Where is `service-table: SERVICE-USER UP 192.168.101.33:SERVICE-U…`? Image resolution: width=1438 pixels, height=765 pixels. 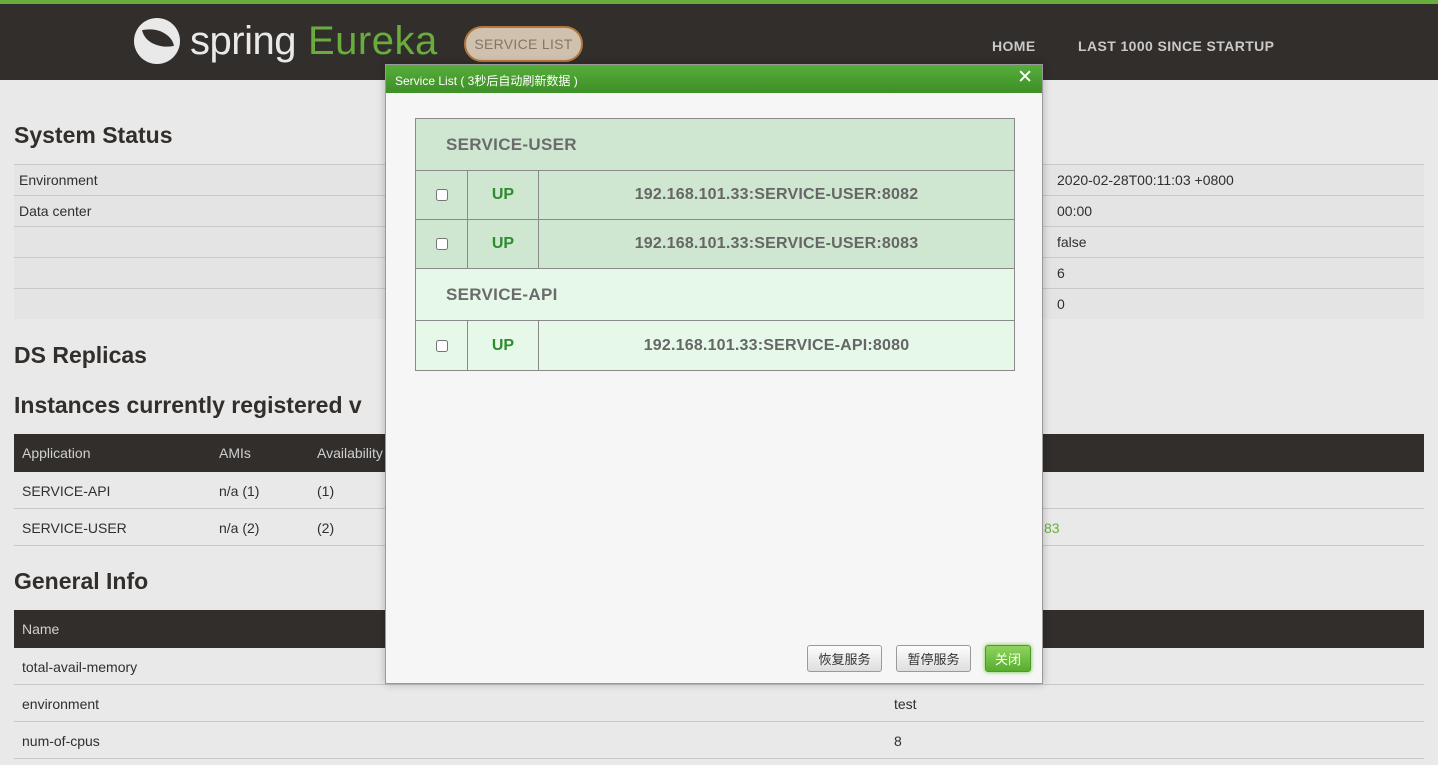 service-table: SERVICE-USER UP 192.168.101.33:SERVICE-U… is located at coordinates (715, 244).